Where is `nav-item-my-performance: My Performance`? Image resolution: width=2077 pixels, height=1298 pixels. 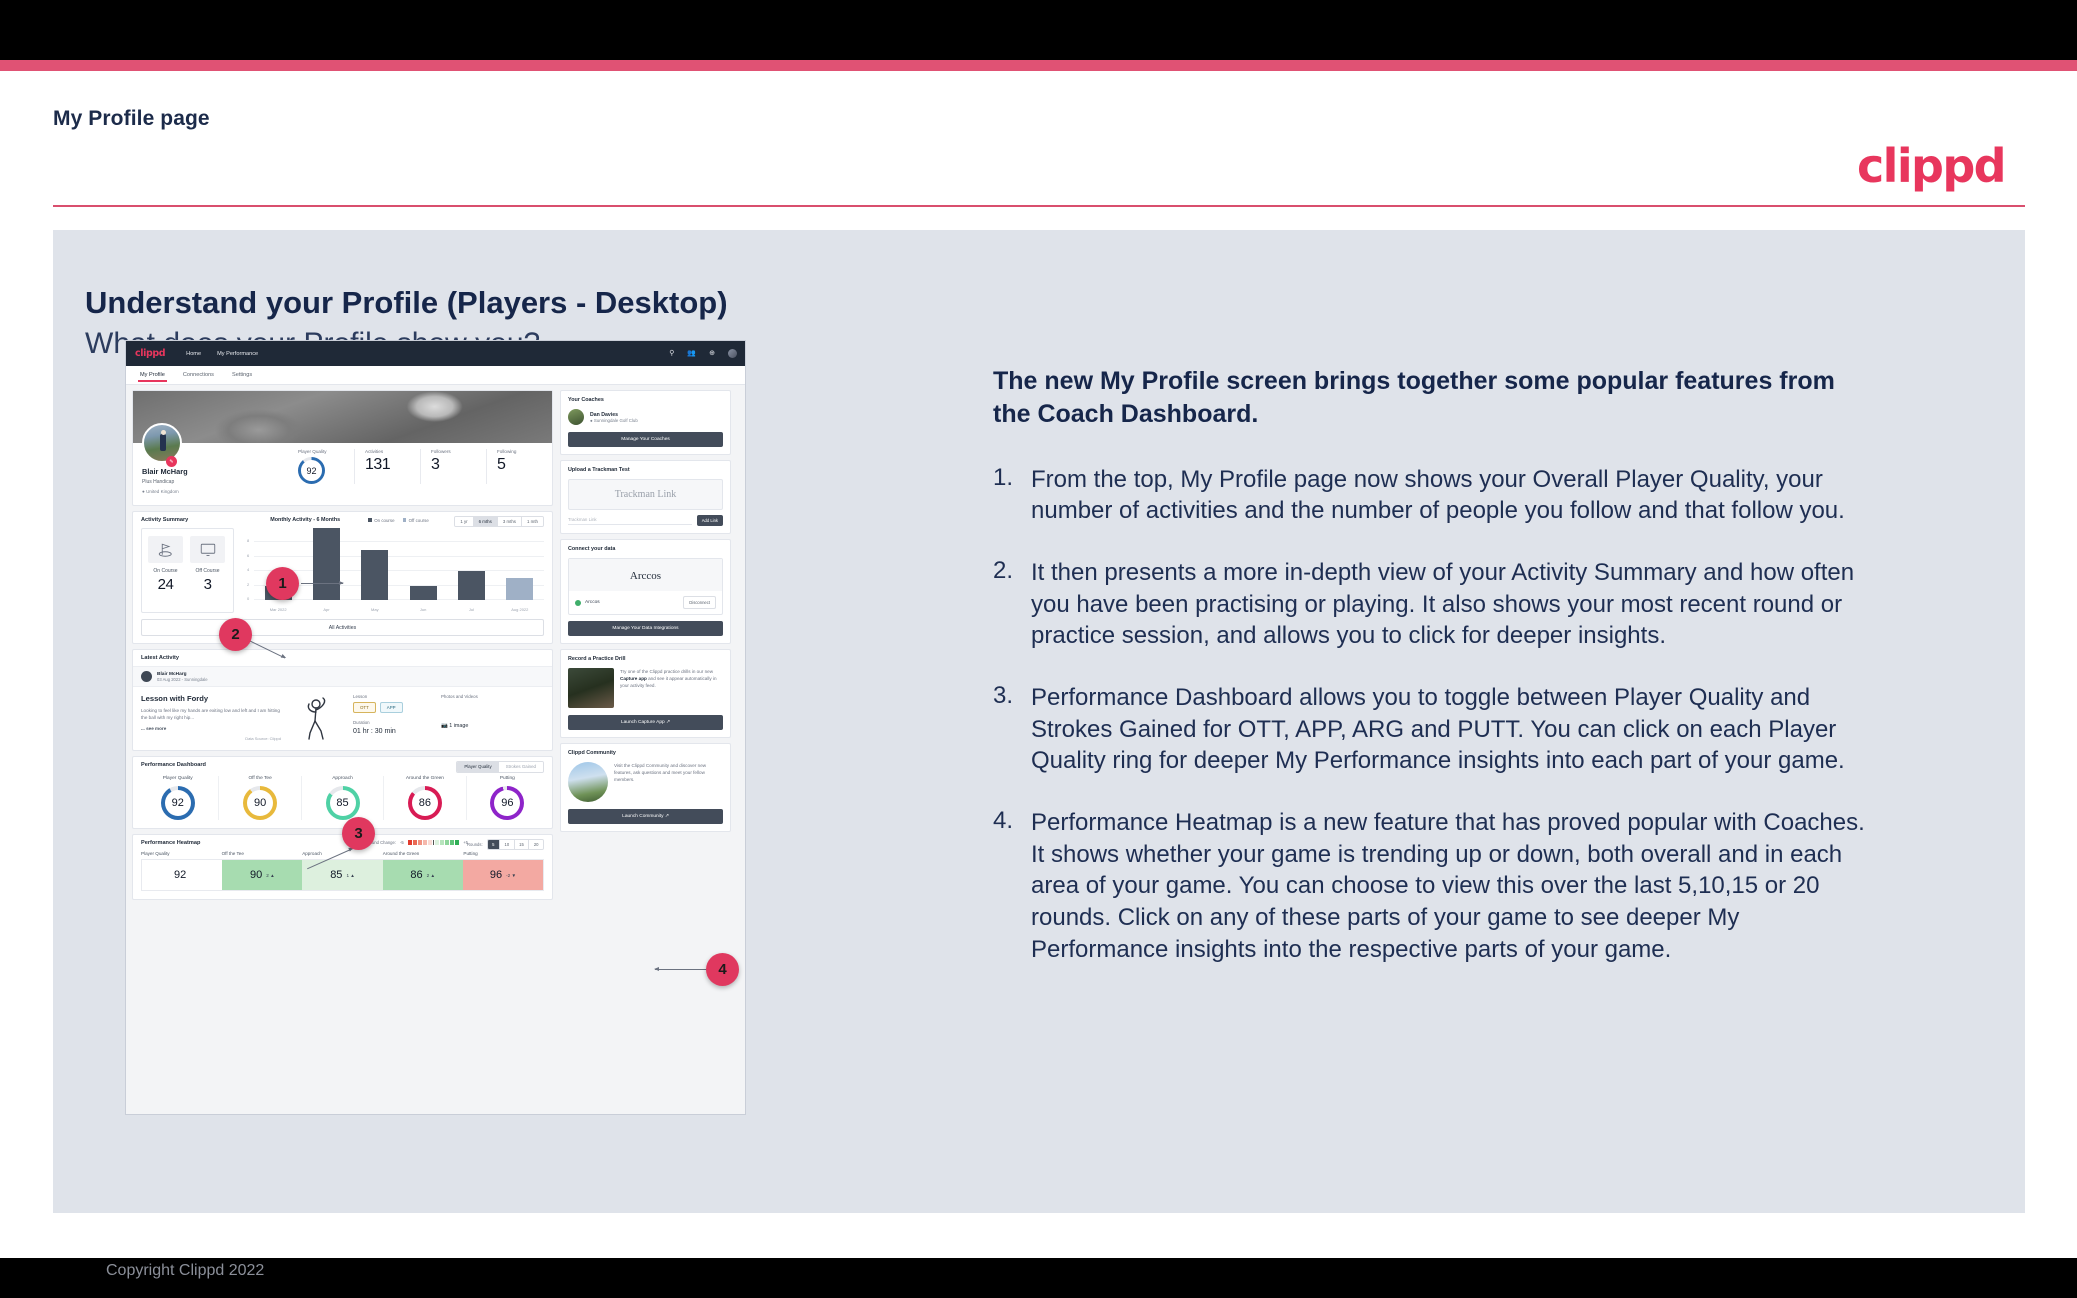
nav-item-my-performance: My Performance is located at coordinates (237, 354).